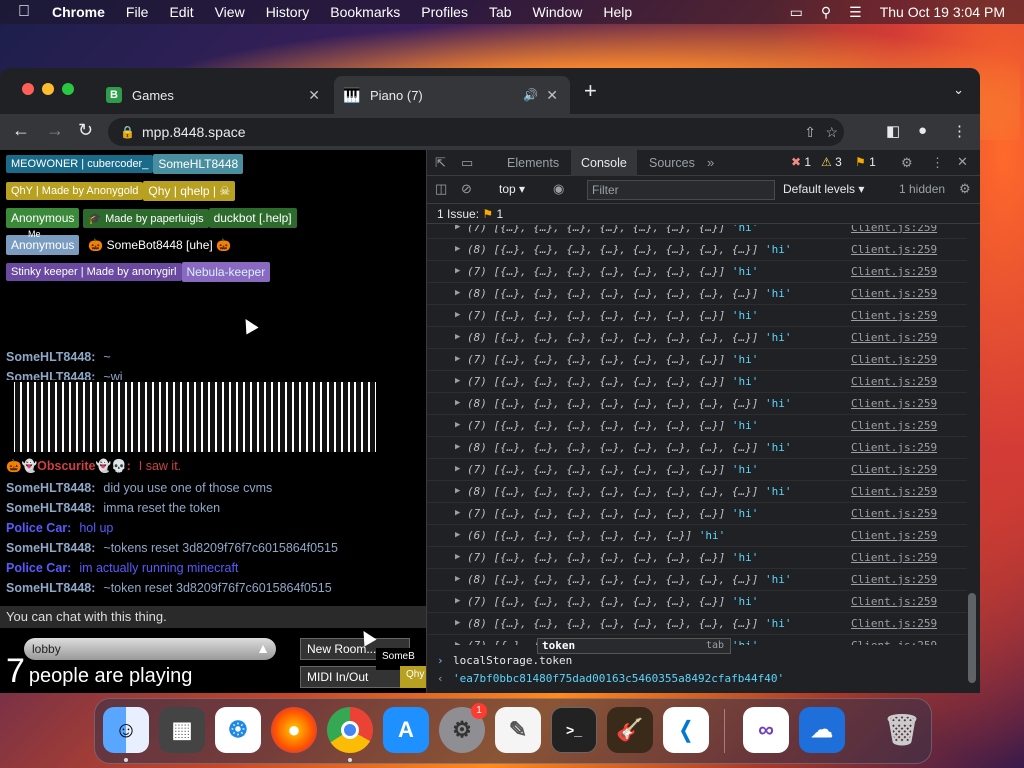 The image size is (1024, 768). What do you see at coordinates (831, 162) in the screenshot?
I see `warning-count: ⚠ 3` at bounding box center [831, 162].